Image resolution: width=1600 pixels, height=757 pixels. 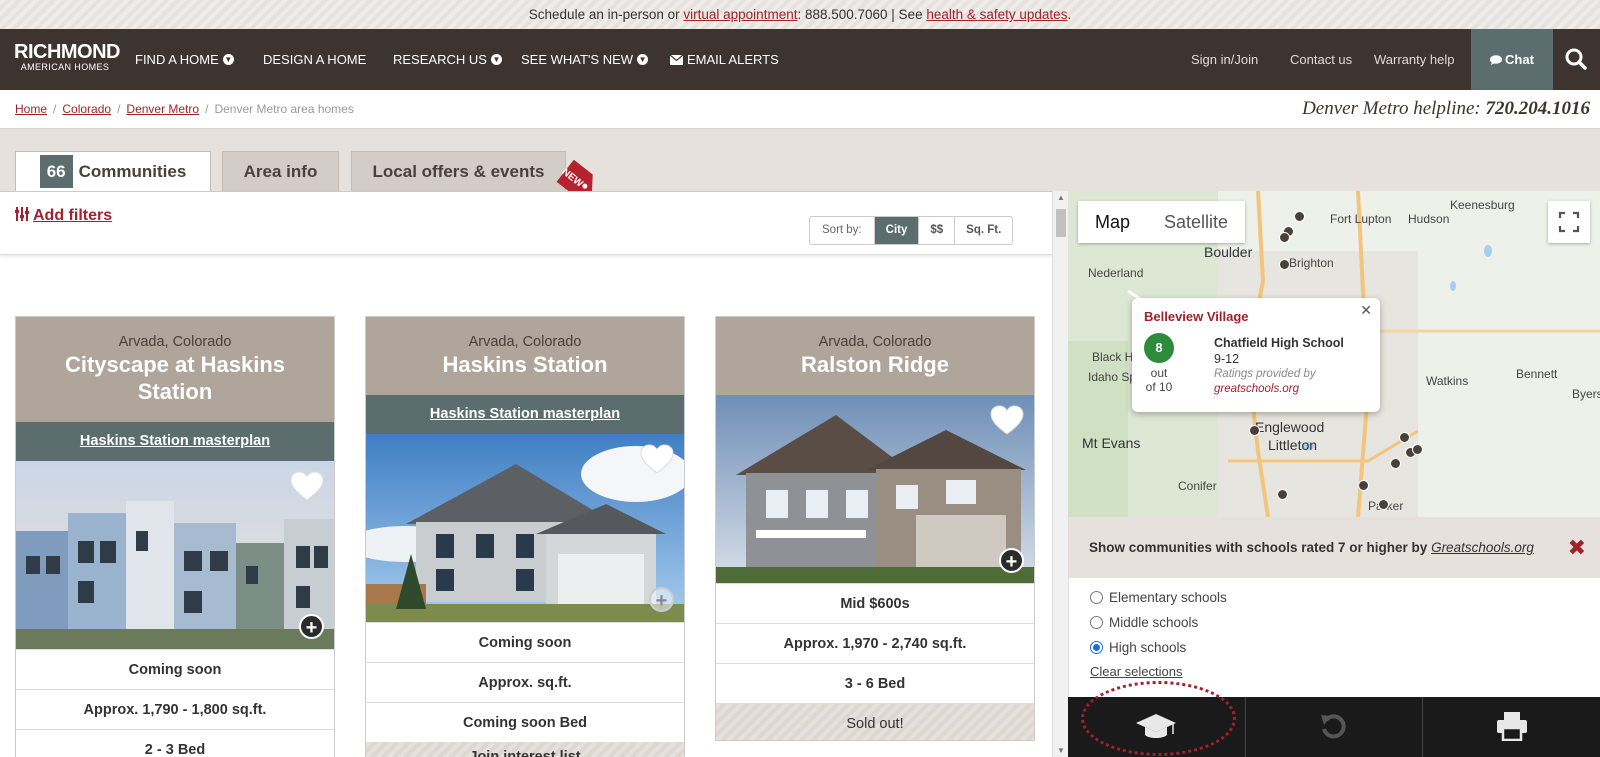 What do you see at coordinates (1158, 718) in the screenshot?
I see `schools-button-highlight` at bounding box center [1158, 718].